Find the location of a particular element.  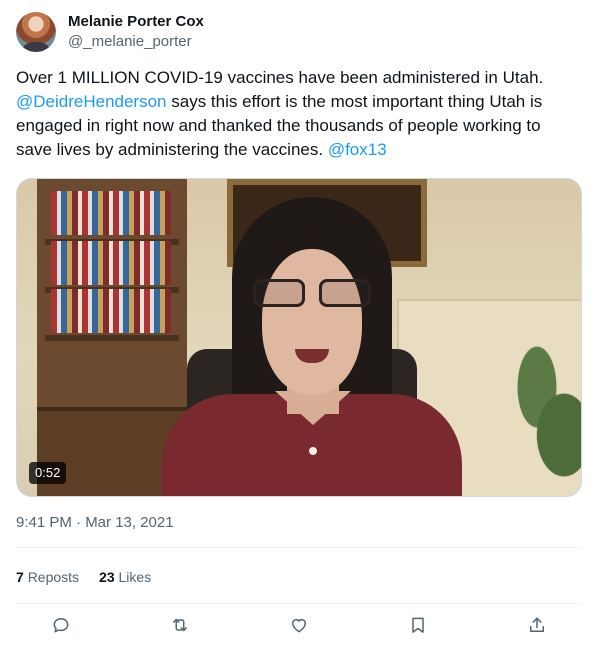

likes-label: Likes is located at coordinates (135, 577).